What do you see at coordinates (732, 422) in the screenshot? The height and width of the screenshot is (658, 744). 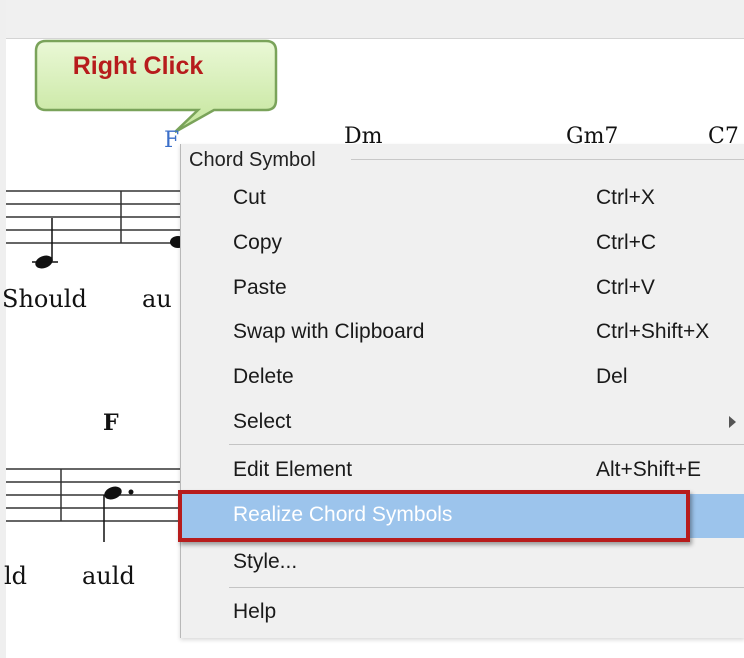 I see `submenu-arrow-icon` at bounding box center [732, 422].